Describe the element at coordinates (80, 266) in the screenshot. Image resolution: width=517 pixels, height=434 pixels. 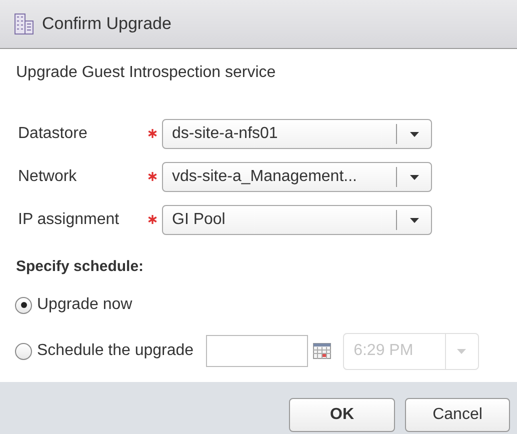
I see `schedule-heading: Specify schedule:` at that location.